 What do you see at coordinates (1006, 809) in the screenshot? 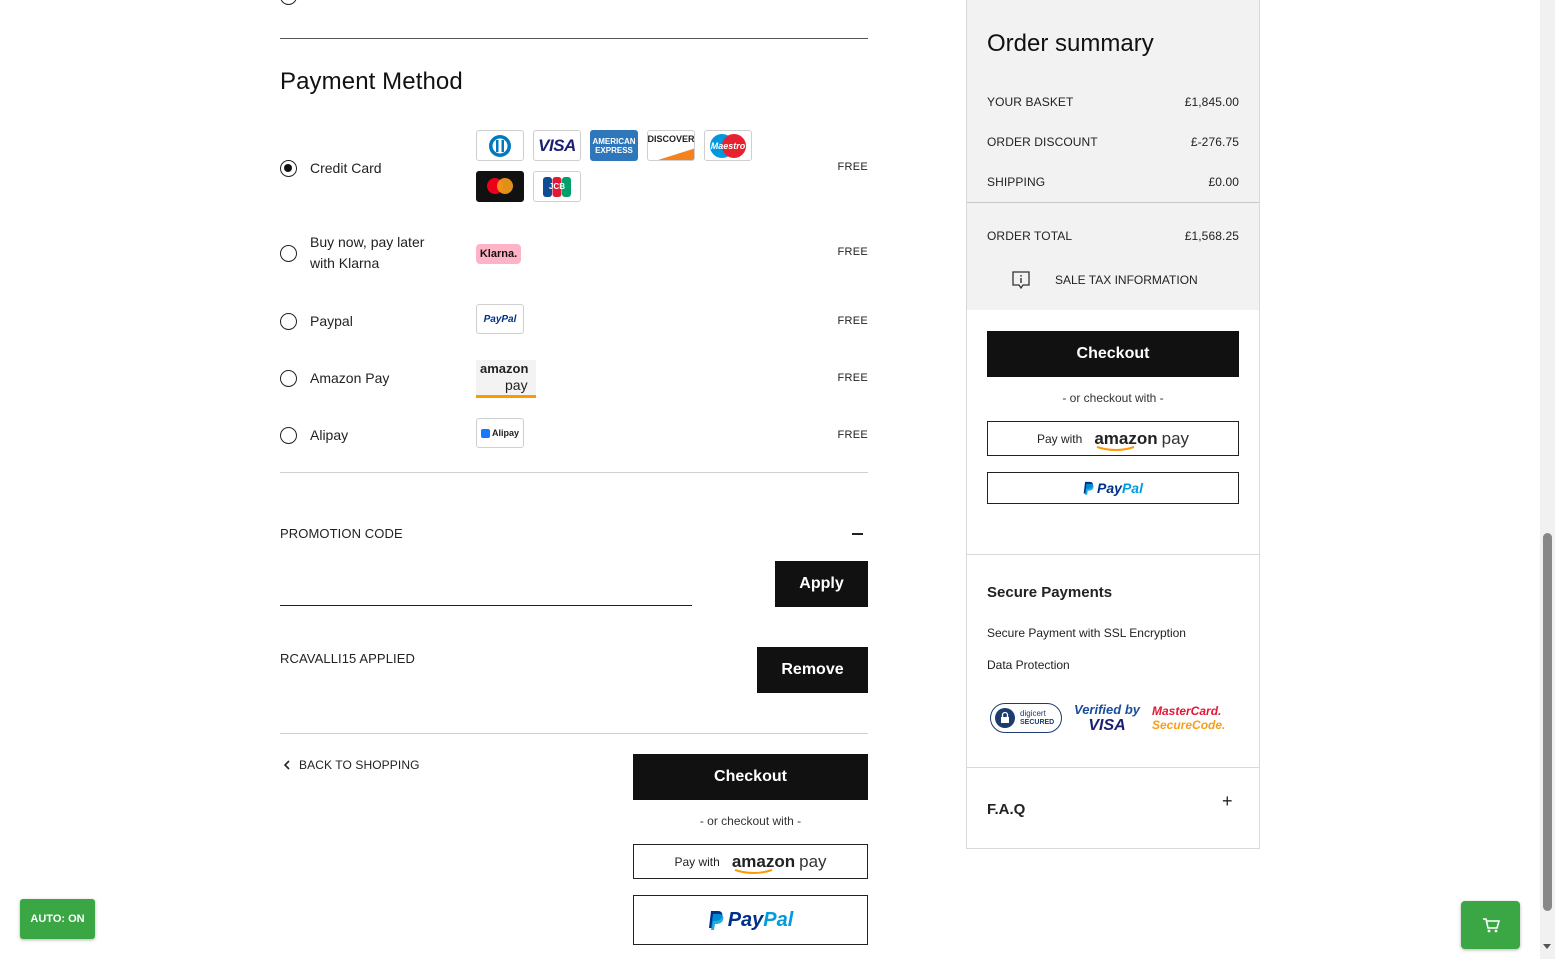
I see `faq-title: F.A.Q` at bounding box center [1006, 809].